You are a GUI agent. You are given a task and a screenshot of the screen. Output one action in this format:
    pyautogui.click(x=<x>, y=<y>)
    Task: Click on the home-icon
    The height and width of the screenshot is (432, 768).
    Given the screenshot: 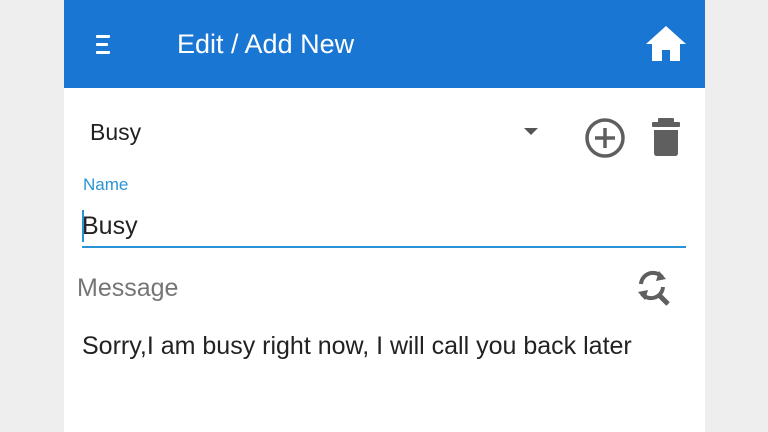 What is the action you would take?
    pyautogui.click(x=666, y=43)
    